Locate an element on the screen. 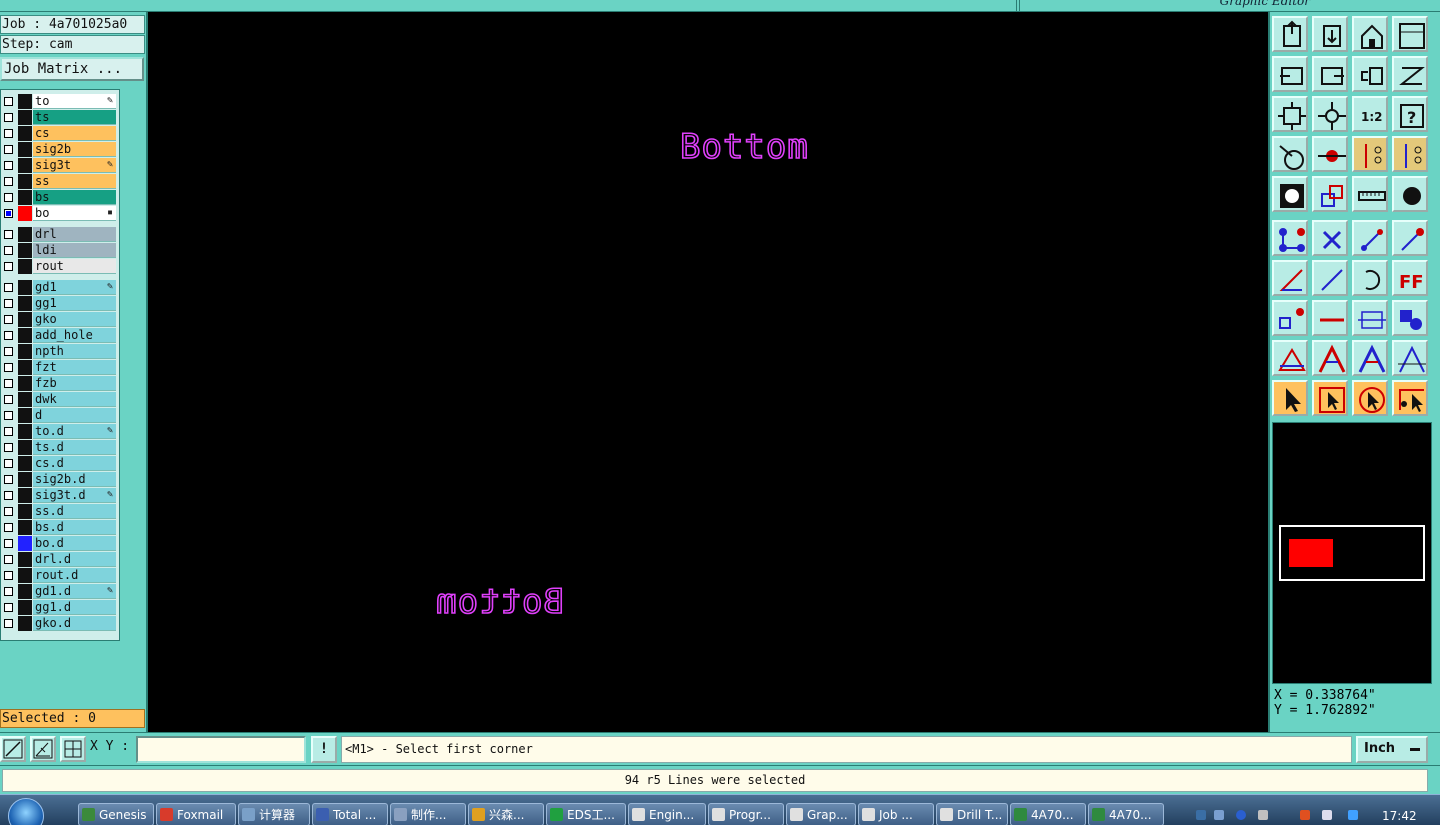 Image resolution: width=1440 pixels, height=825 pixels. layer-row-ts-d: ts.d is located at coordinates (59, 447).